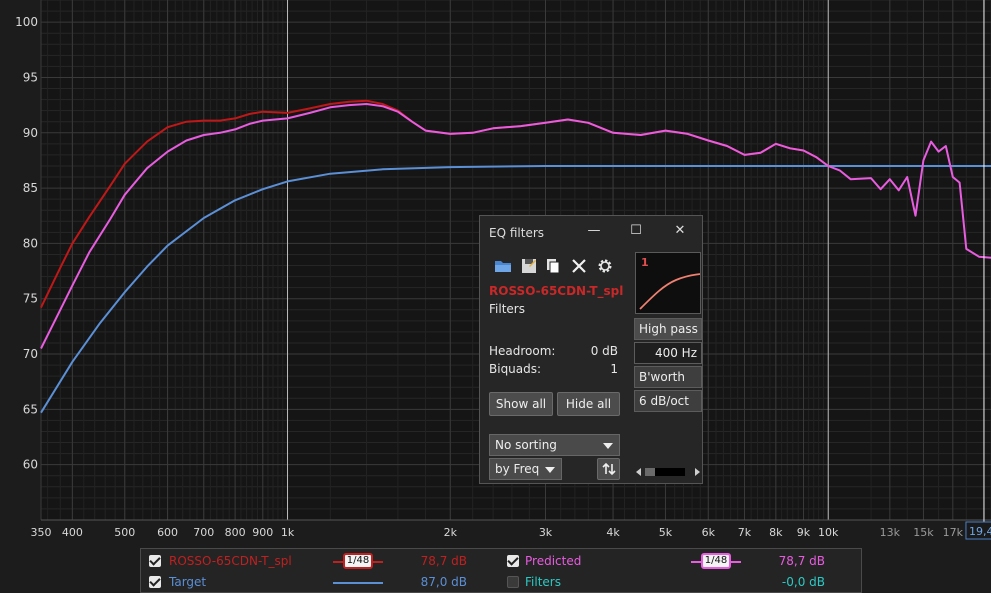 The width and height of the screenshot is (991, 593). What do you see at coordinates (522, 351) in the screenshot?
I see `headroom-label: Headroom:` at bounding box center [522, 351].